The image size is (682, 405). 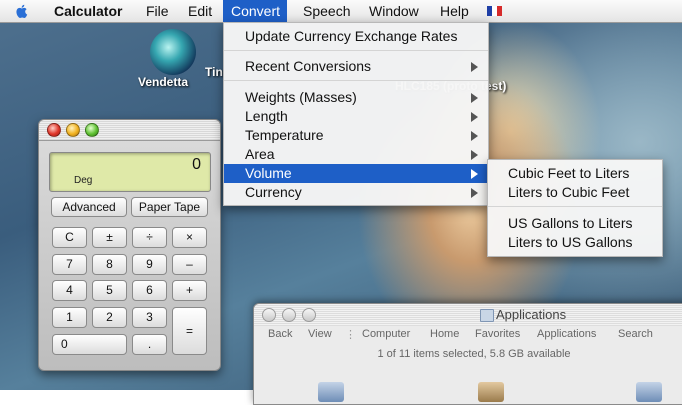 I want to click on close-button, so click(x=54, y=130).